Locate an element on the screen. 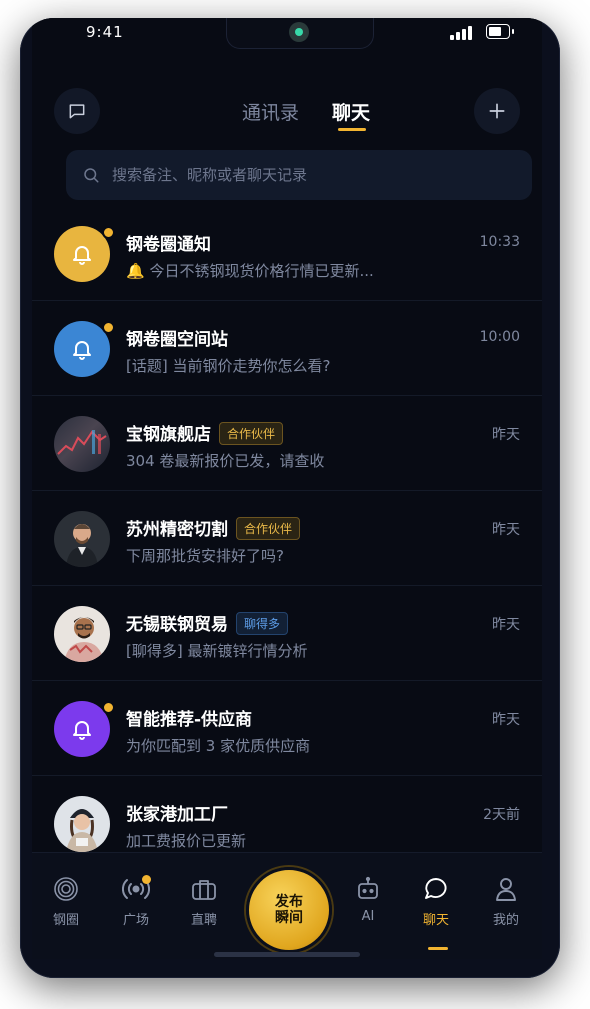 This screenshot has width=590, height=1009. tab-label: 我的 is located at coordinates (505, 920).